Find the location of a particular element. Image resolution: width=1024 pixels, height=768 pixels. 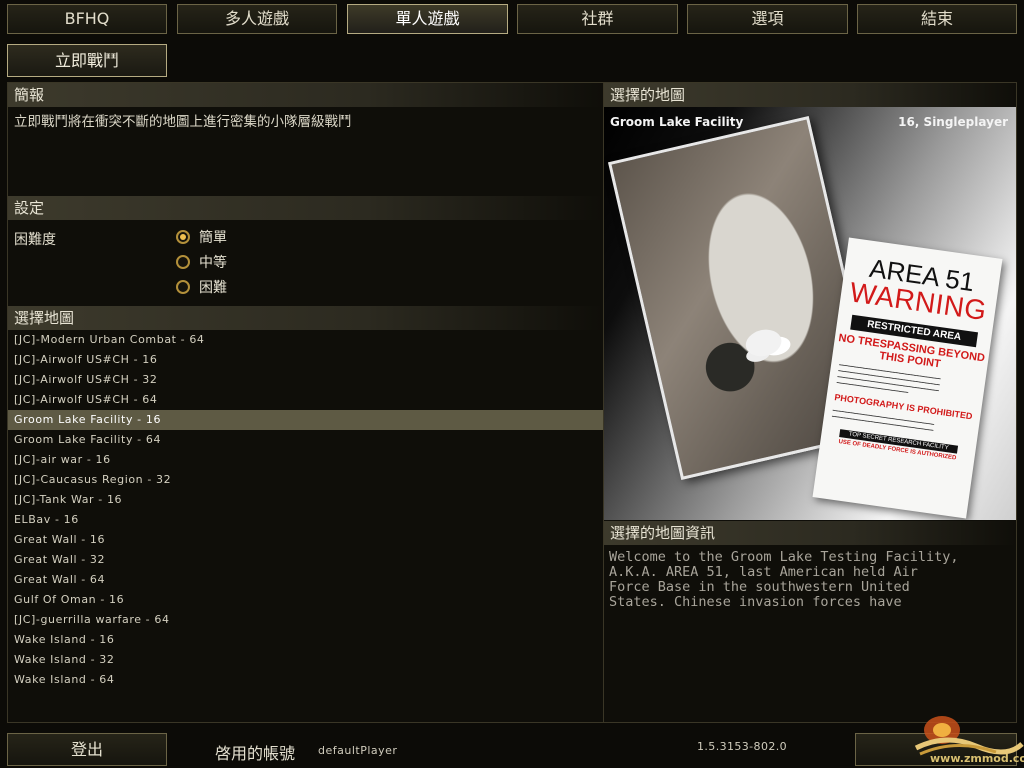

map-list-item: Groom Lake Facility - 64 is located at coordinates (305, 440).